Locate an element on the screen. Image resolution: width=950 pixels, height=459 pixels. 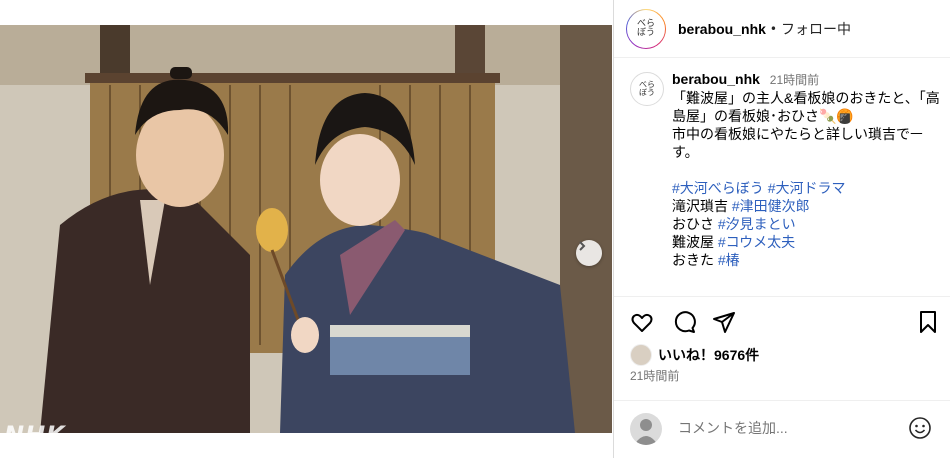
caption-username: berabou_nhk is located at coordinates (716, 79).